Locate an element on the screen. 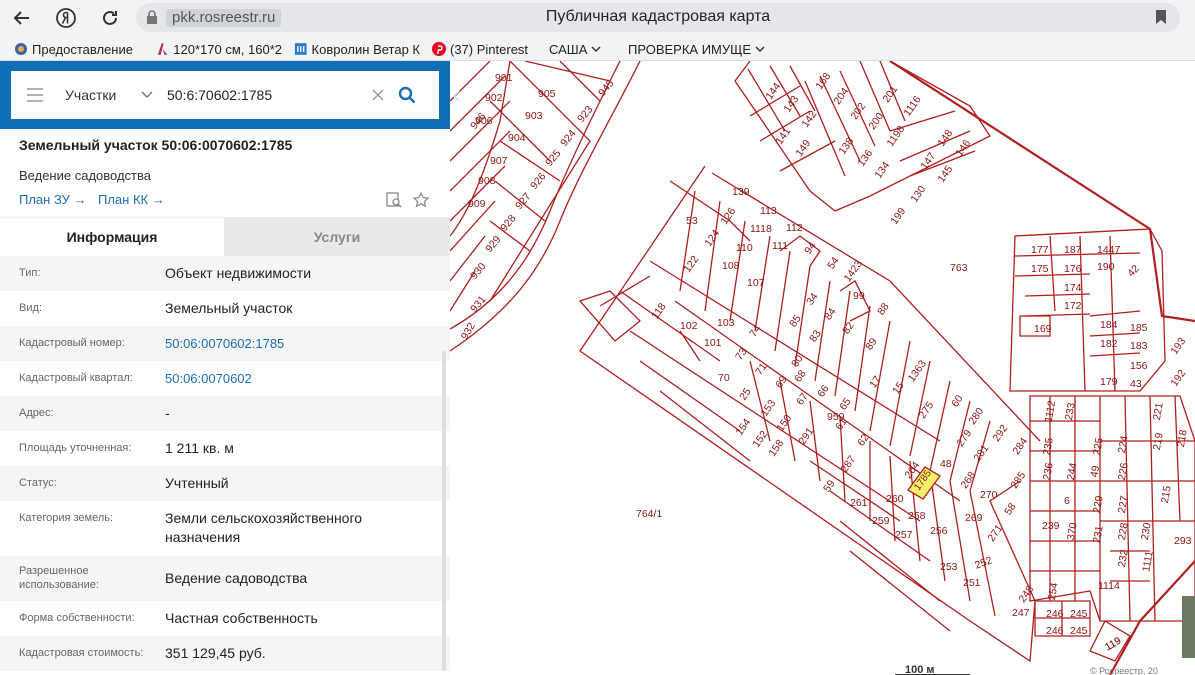 The image size is (1195, 675). page-title: Публичная кадастровая карта is located at coordinates (658, 16).